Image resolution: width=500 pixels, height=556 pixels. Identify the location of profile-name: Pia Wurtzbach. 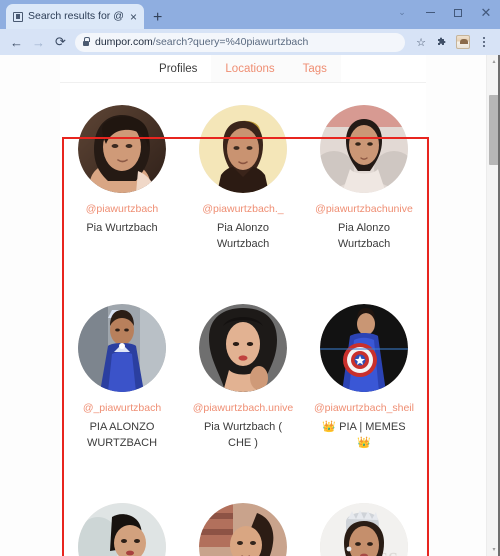
(122, 228).